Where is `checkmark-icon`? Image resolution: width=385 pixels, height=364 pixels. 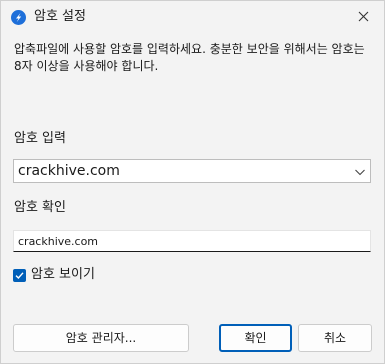 checkmark-icon is located at coordinates (19, 276).